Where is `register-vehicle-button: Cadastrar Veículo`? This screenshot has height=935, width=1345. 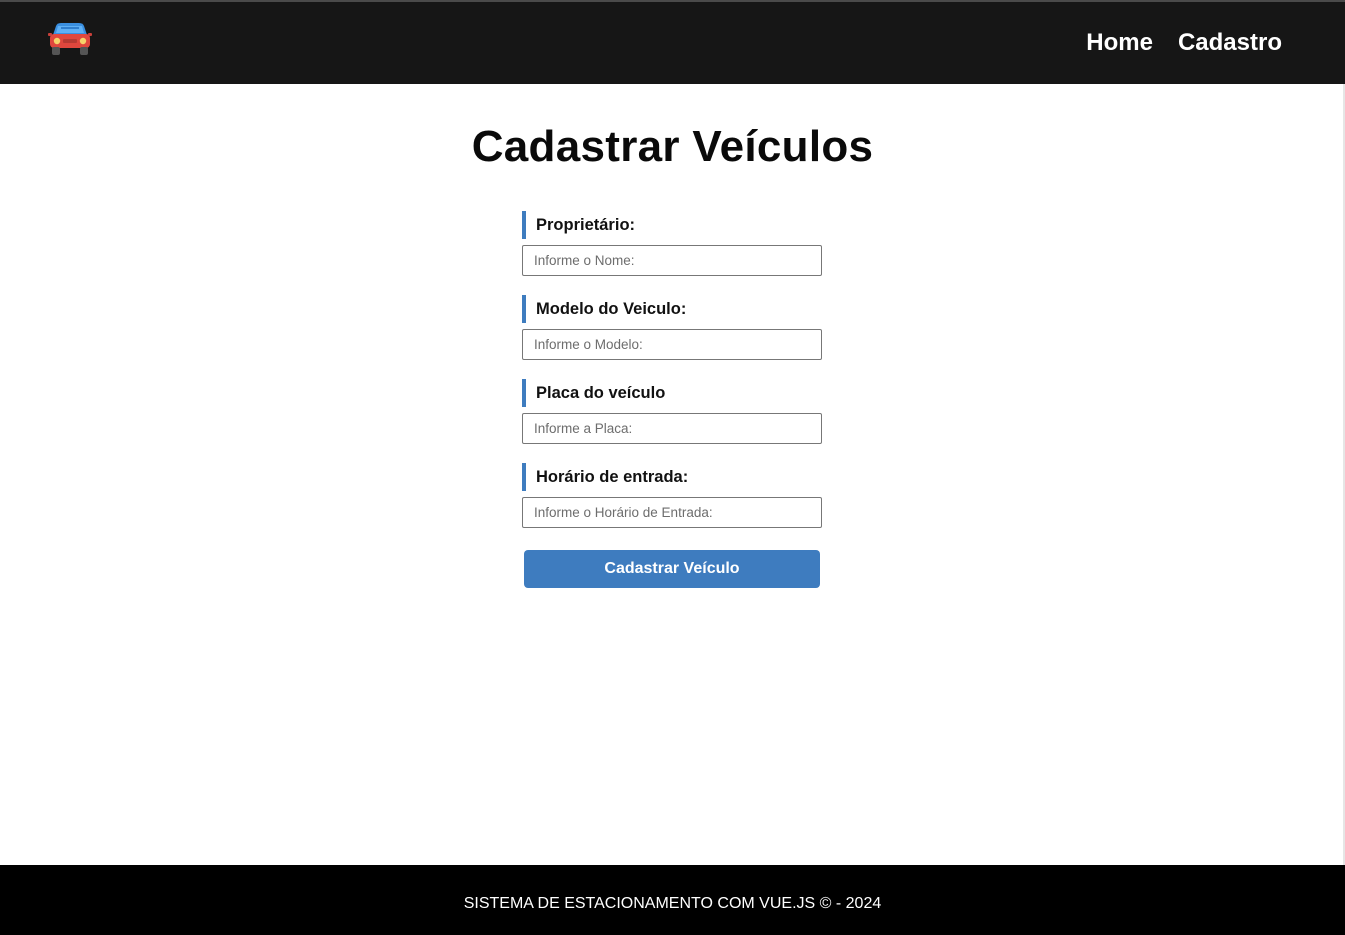 register-vehicle-button: Cadastrar Veículo is located at coordinates (672, 569).